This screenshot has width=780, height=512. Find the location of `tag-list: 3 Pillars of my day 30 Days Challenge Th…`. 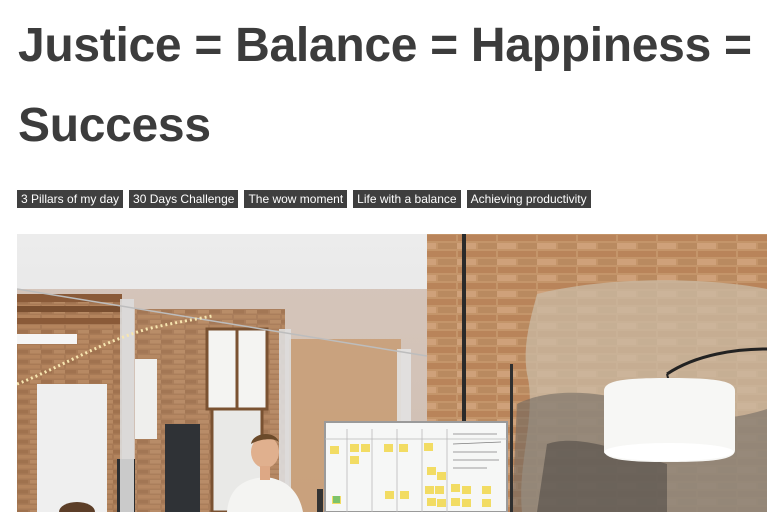

tag-list: 3 Pillars of my day 30 Days Challenge Th… is located at coordinates (304, 199).